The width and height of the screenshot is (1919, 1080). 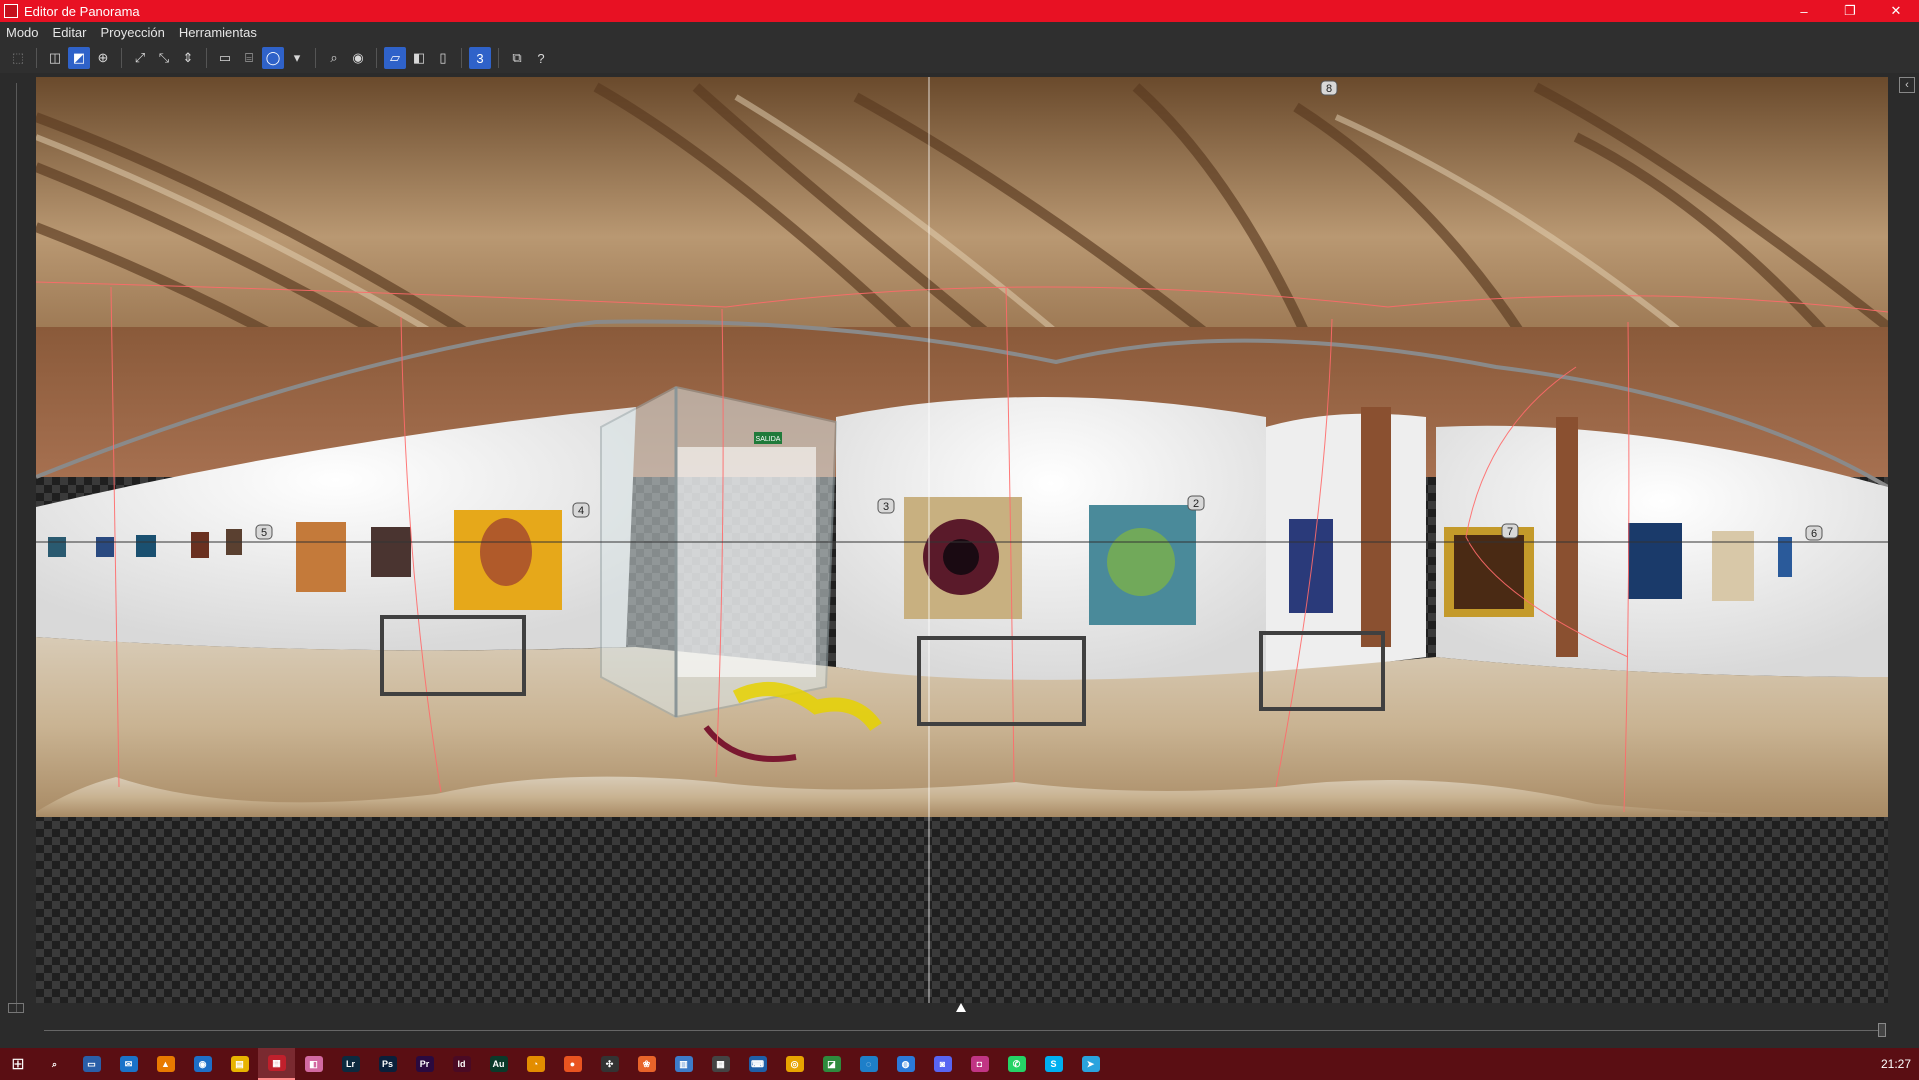 I want to click on slider-handle, so click(x=1882, y=1030).